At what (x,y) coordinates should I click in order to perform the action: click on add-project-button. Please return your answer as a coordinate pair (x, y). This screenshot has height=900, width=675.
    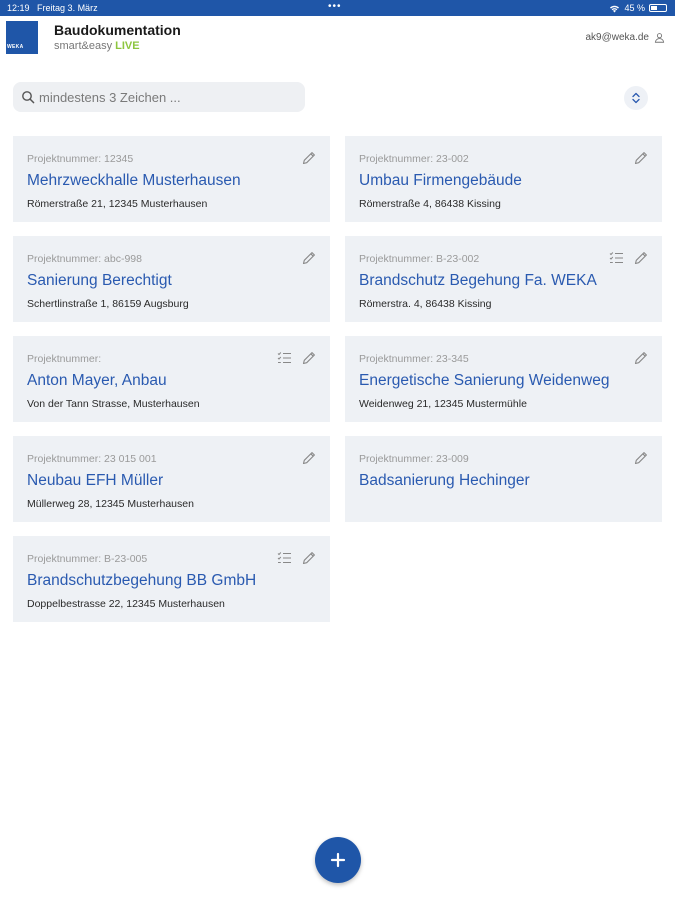
    Looking at the image, I should click on (338, 860).